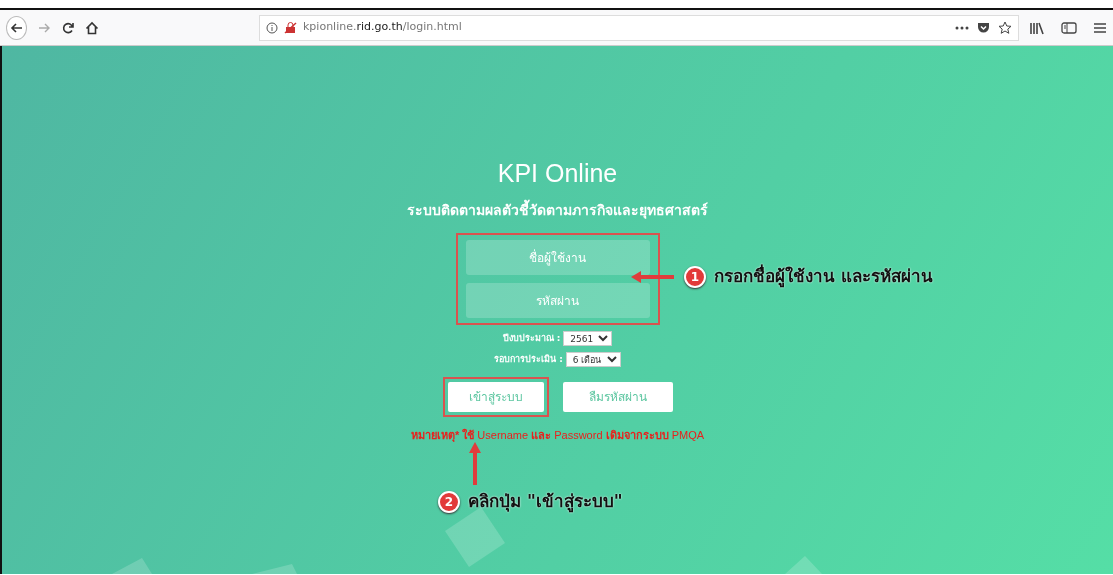  I want to click on step-number-badge: 1, so click(695, 276).